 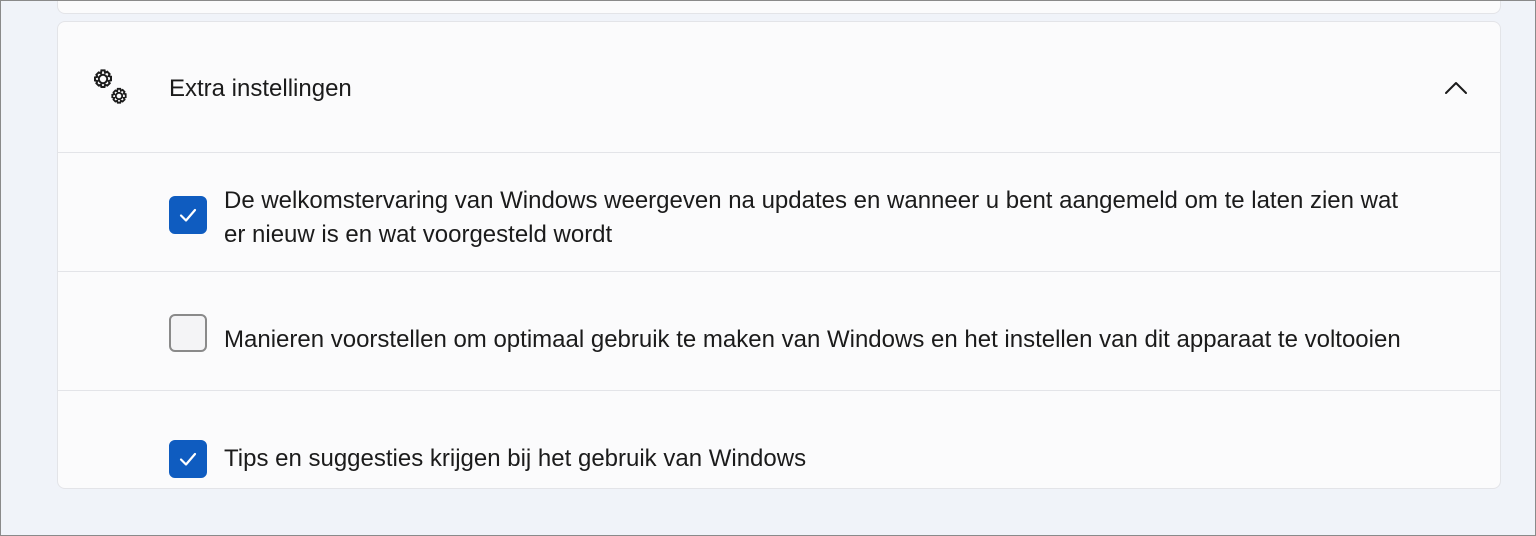 What do you see at coordinates (112, 88) in the screenshot?
I see `gears-icon` at bounding box center [112, 88].